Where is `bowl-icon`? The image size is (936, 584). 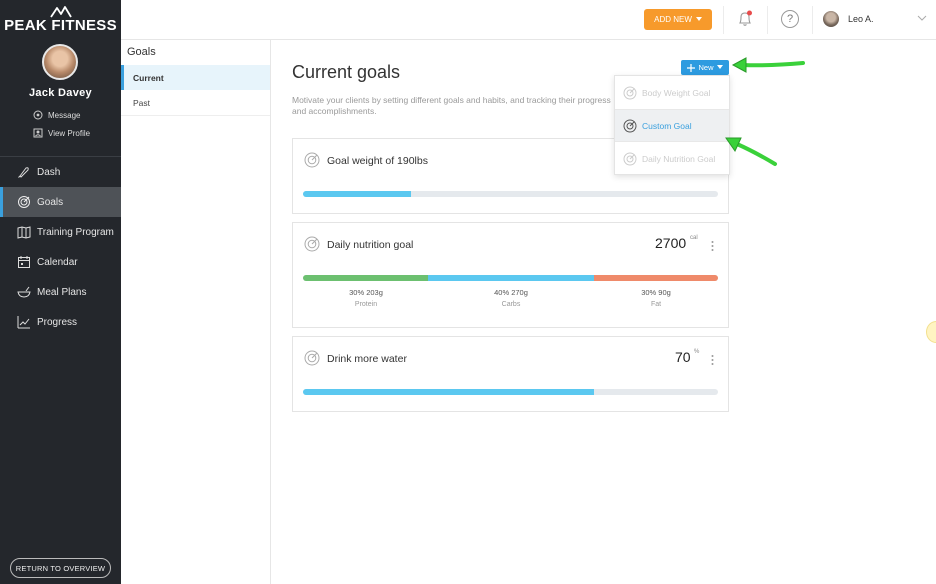 bowl-icon is located at coordinates (24, 292).